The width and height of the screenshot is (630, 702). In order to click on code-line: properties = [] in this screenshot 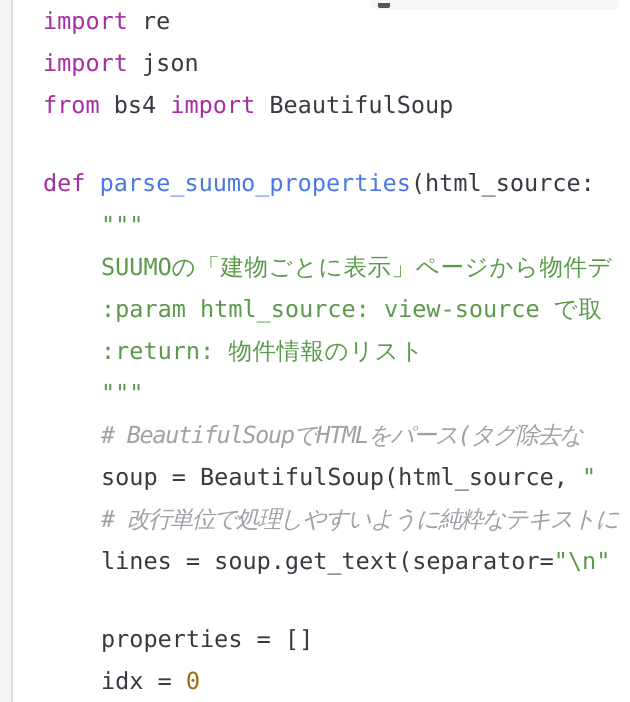, I will do `click(207, 639)`.